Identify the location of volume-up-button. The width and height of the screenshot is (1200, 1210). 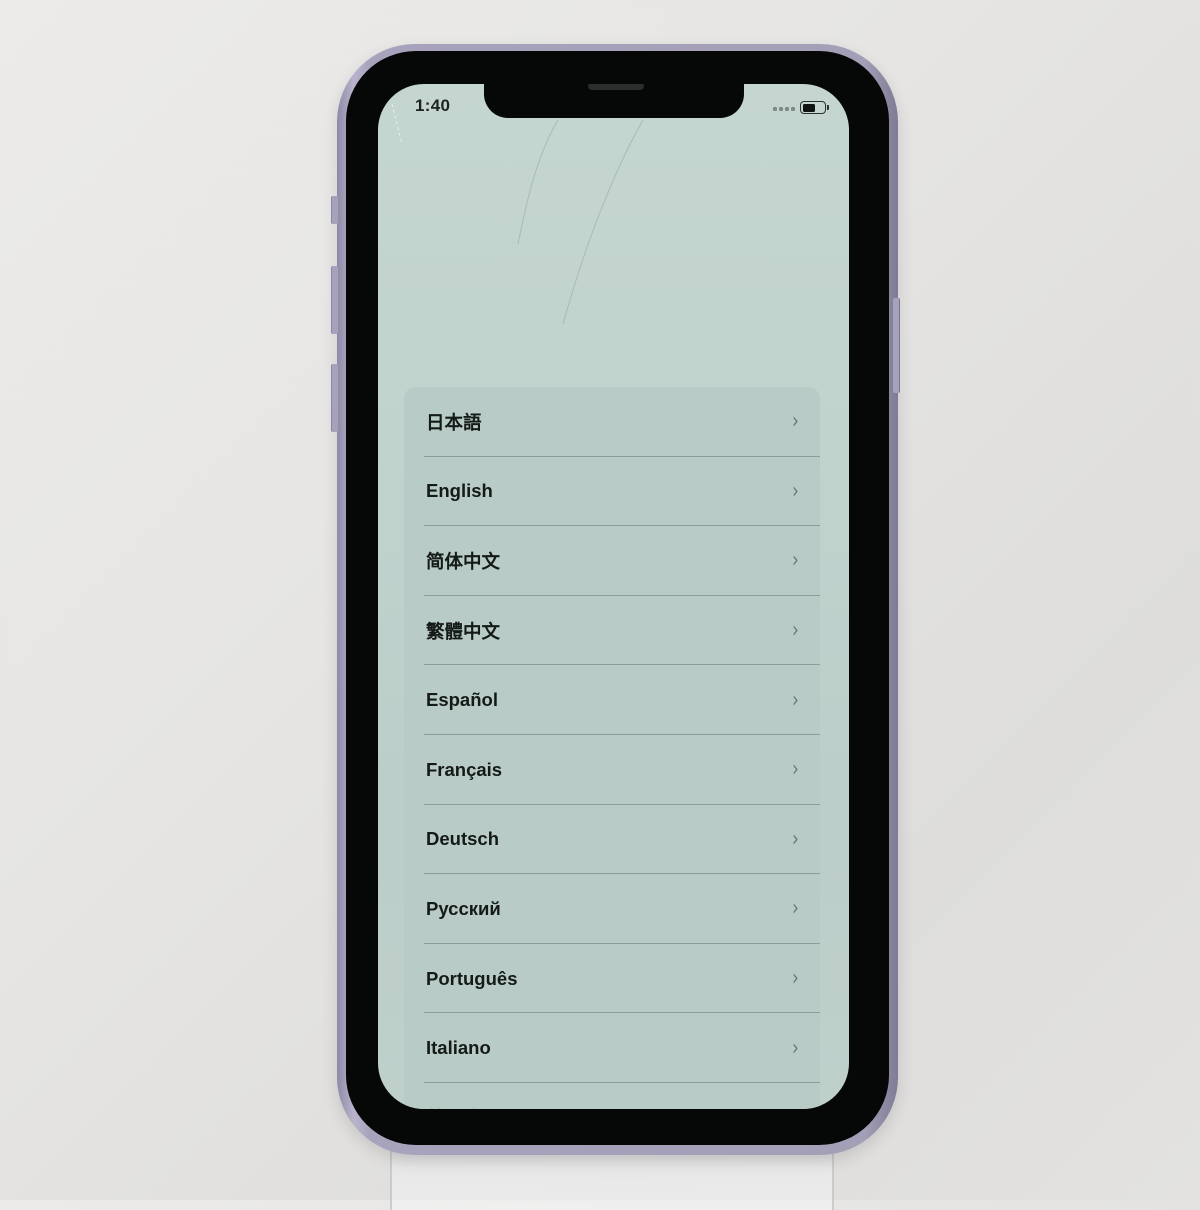
(334, 300).